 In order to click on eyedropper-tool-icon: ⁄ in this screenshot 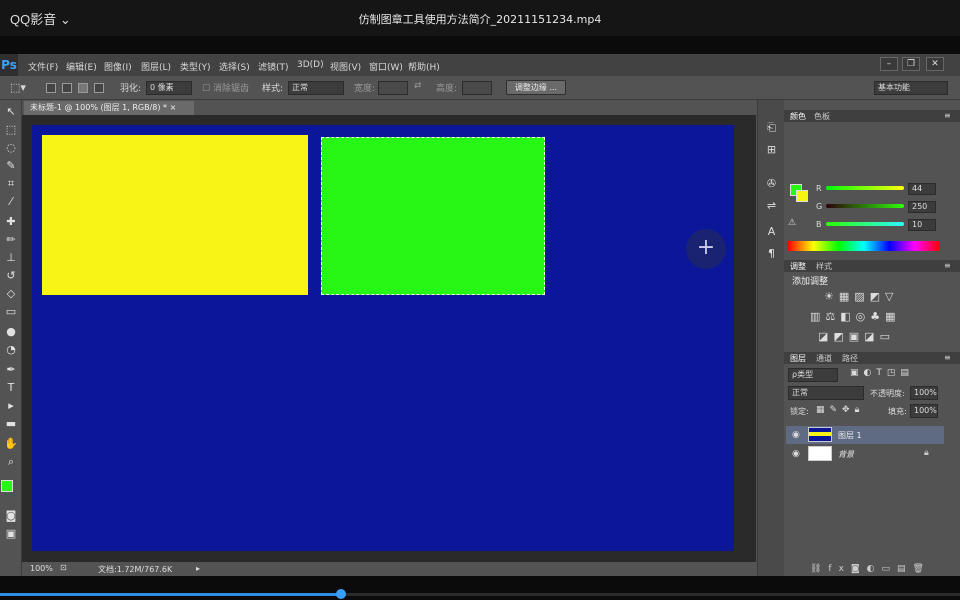, I will do `click(11, 202)`.